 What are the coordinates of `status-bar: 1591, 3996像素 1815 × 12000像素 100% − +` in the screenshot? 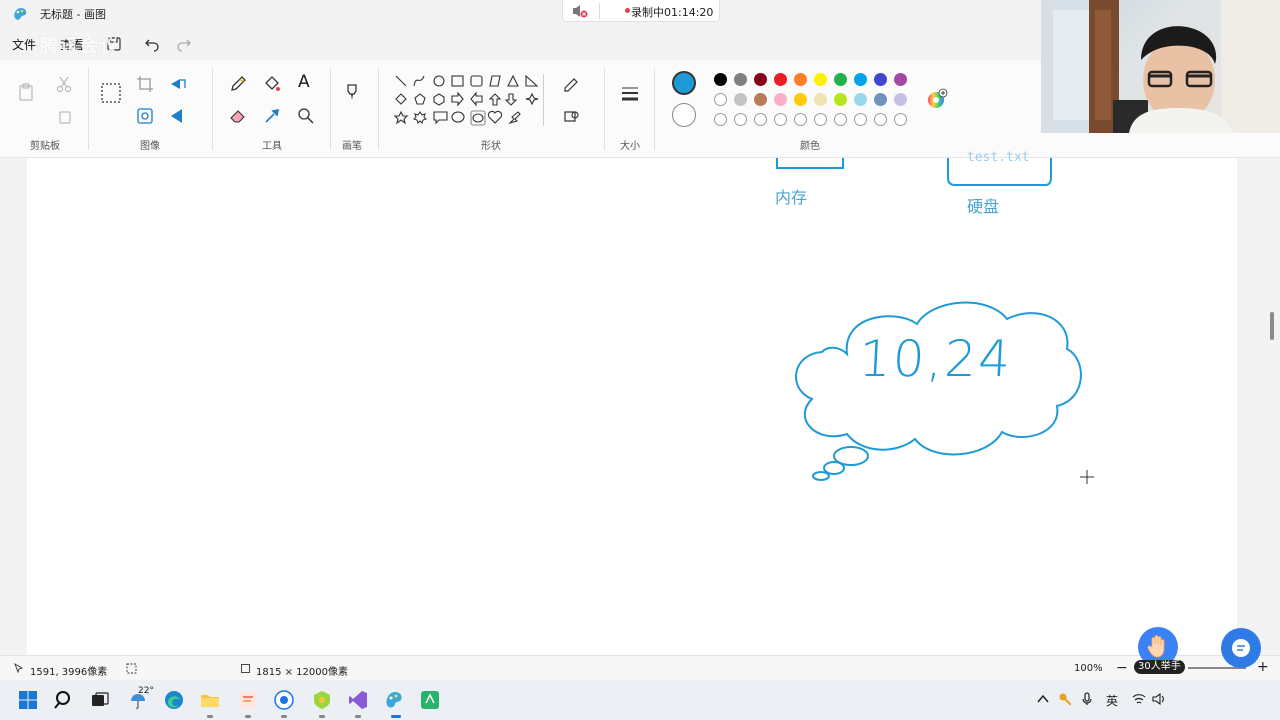 It's located at (640, 667).